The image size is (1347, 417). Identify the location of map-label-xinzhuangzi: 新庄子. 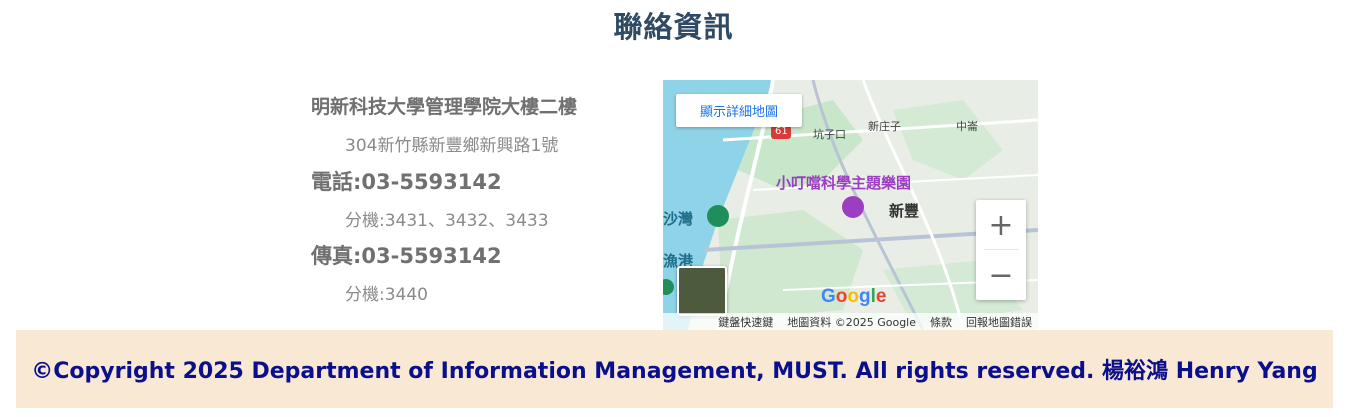
(884, 126).